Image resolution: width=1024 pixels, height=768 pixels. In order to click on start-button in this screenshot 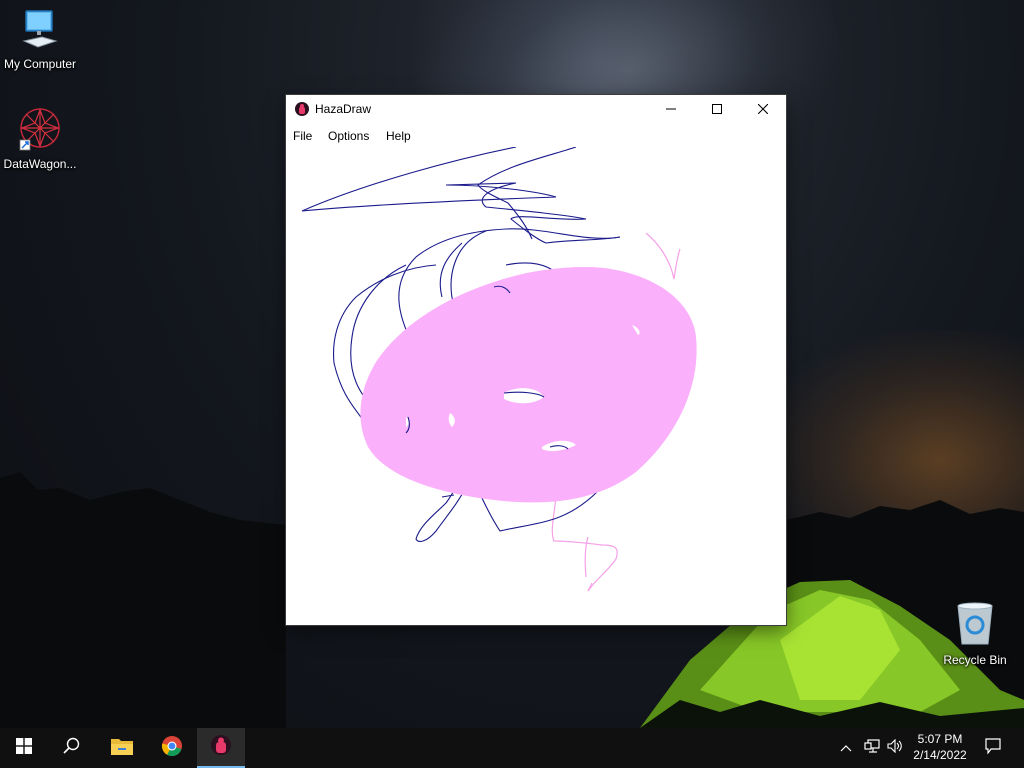, I will do `click(24, 748)`.